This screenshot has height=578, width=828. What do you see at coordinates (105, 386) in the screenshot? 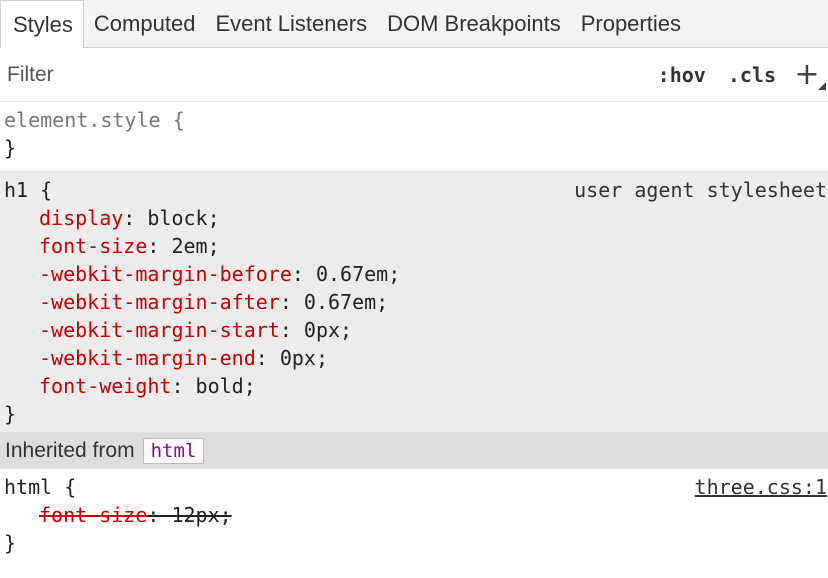
I see `property-name: font-weight` at bounding box center [105, 386].